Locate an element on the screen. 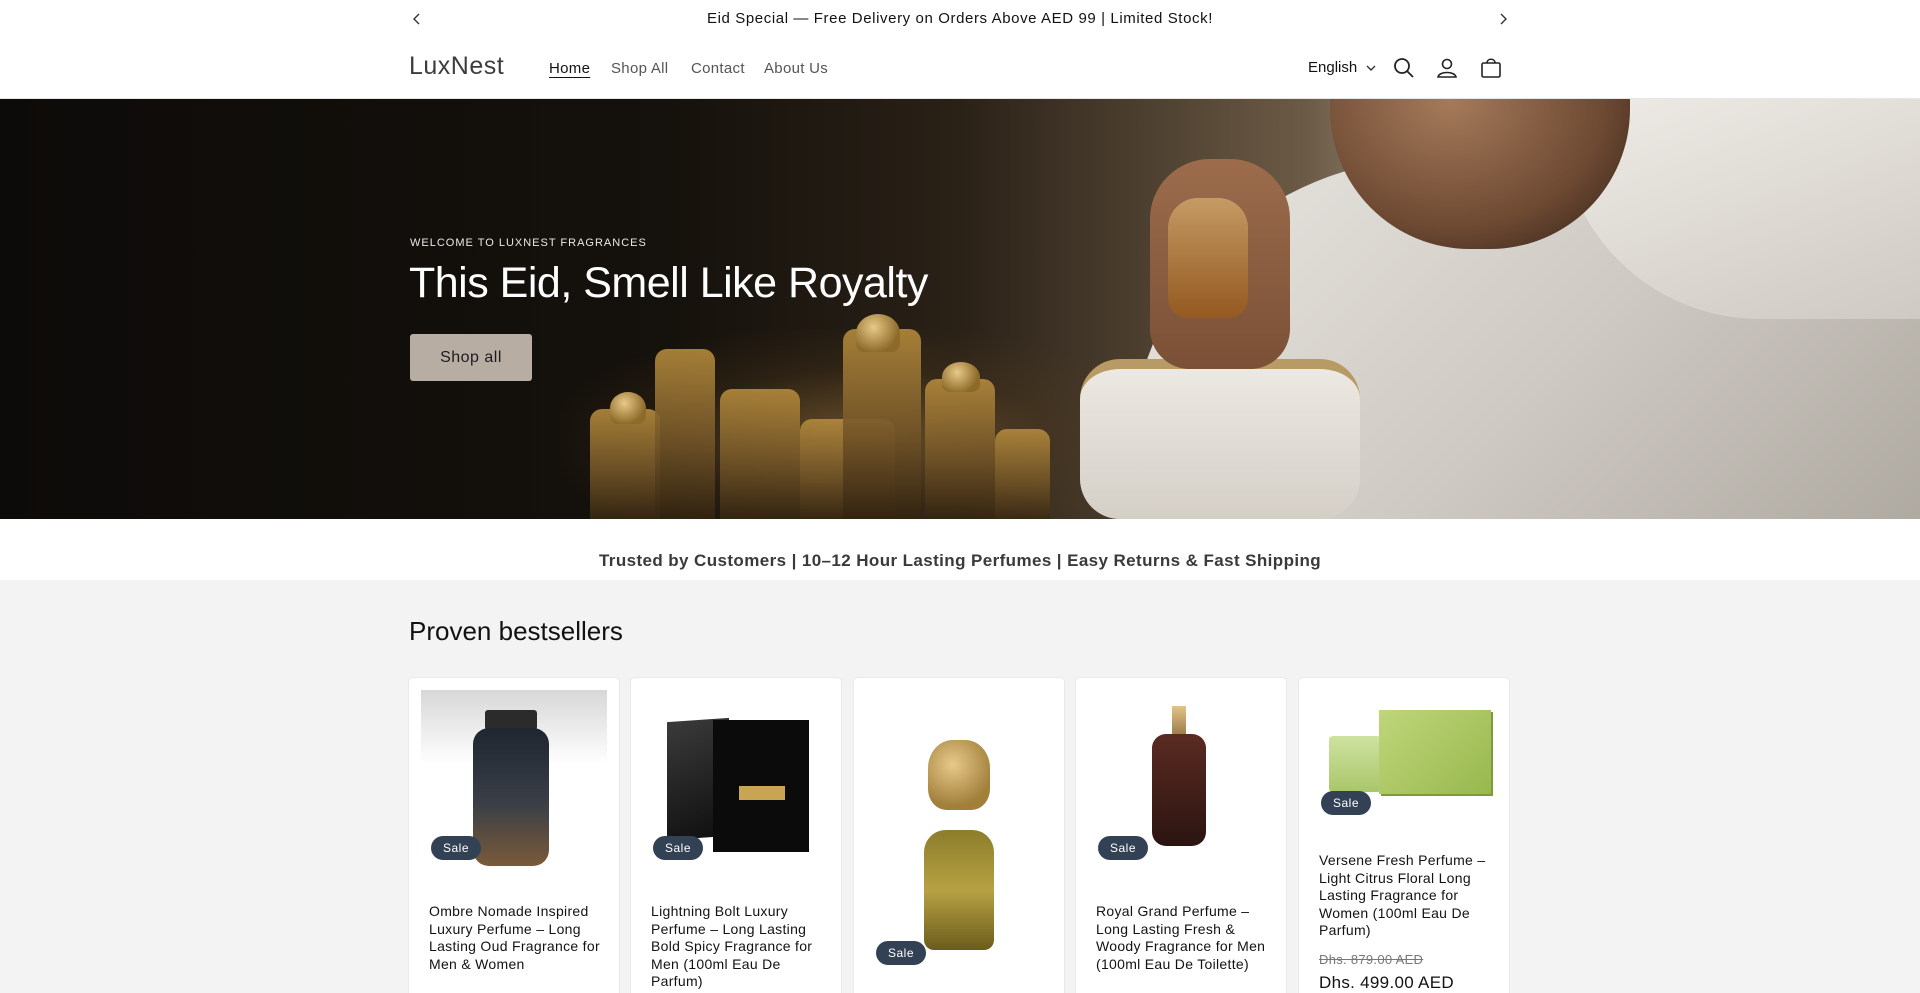  hero-title: This Eid, Smell Like Royalty is located at coordinates (668, 283).